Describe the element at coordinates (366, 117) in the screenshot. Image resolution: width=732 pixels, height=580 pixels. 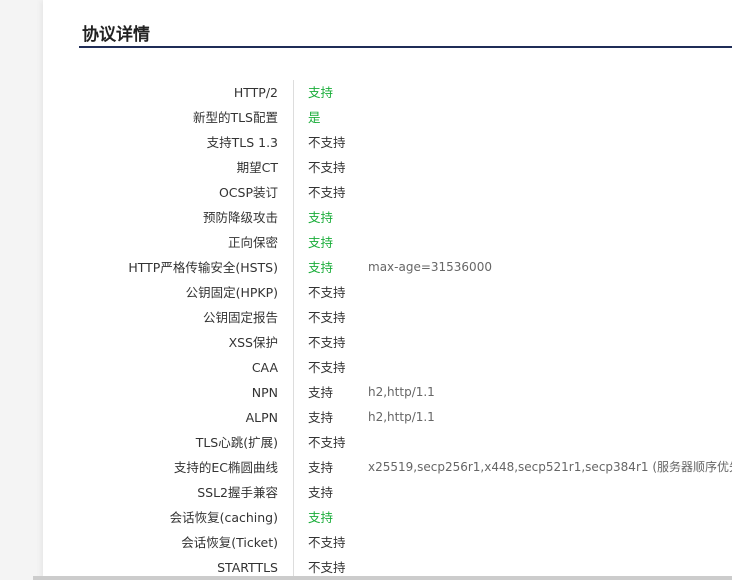
I see `table-row: 新型的TLS配置 是` at that location.